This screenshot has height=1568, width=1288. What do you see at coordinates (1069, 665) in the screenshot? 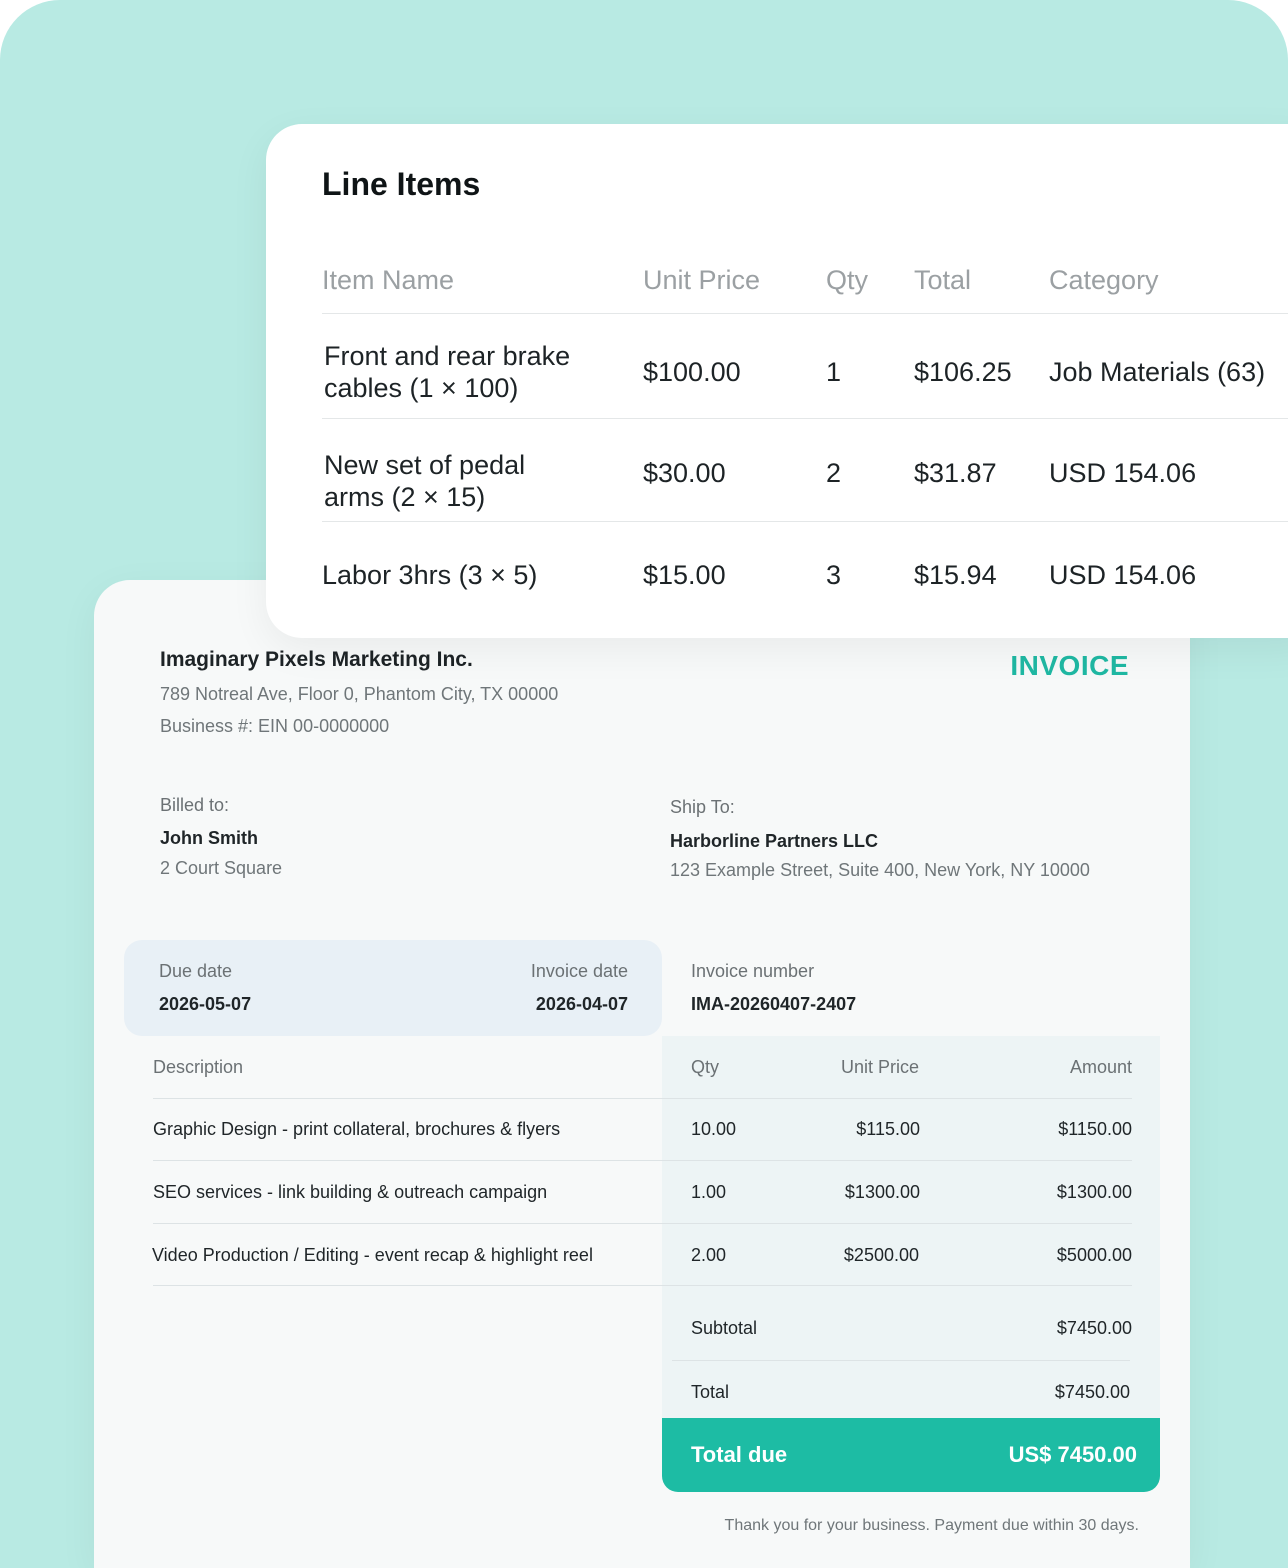
I see `invoice-title: INVOICE` at bounding box center [1069, 665].